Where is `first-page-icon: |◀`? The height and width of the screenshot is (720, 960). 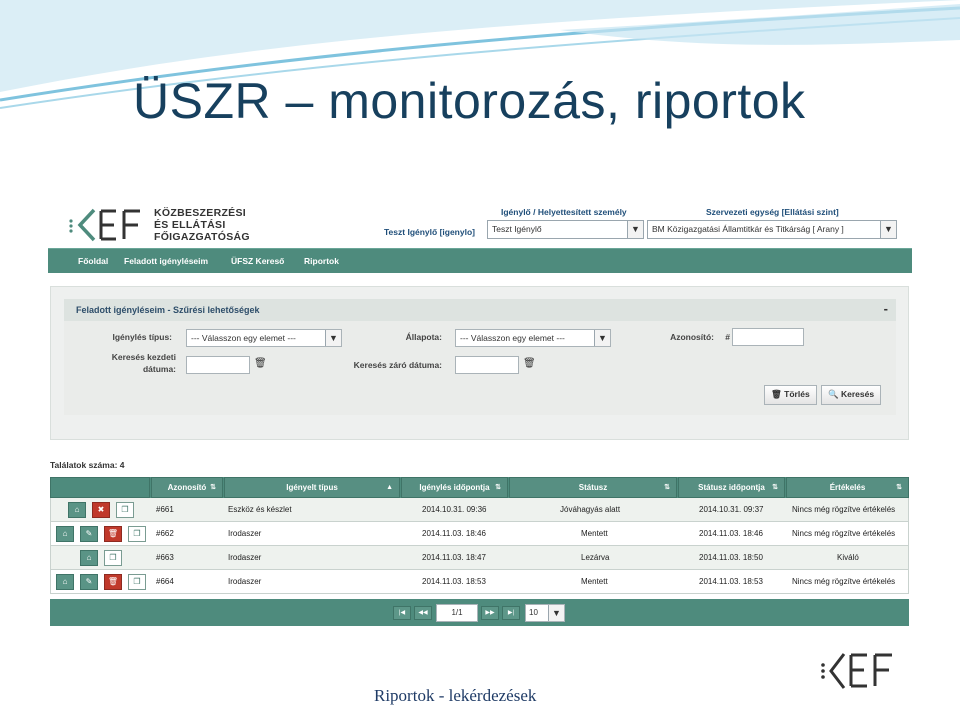
first-page-icon: |◀ is located at coordinates (402, 613).